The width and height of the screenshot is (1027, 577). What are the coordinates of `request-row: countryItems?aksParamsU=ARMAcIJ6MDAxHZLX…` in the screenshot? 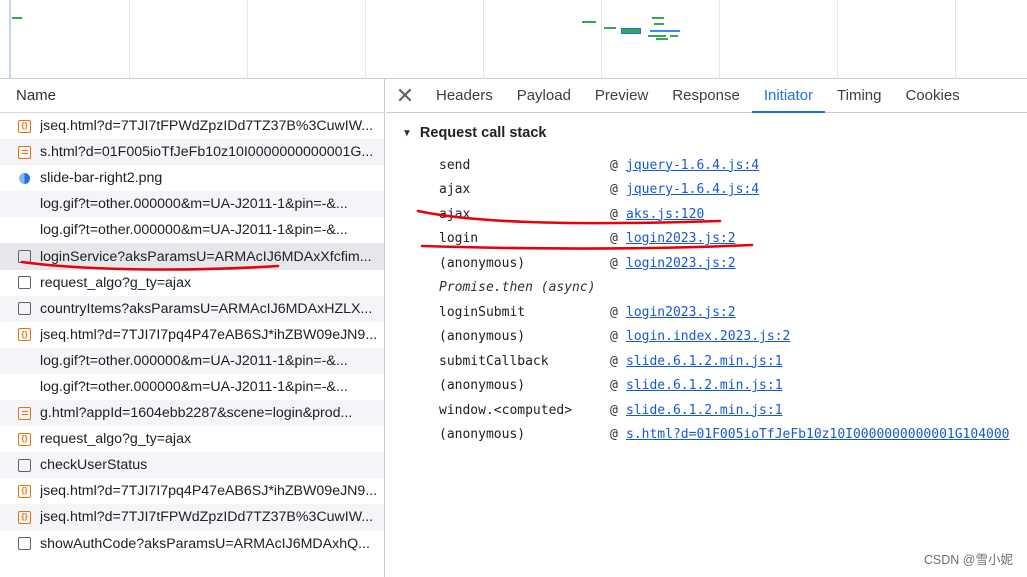 It's located at (192, 308).